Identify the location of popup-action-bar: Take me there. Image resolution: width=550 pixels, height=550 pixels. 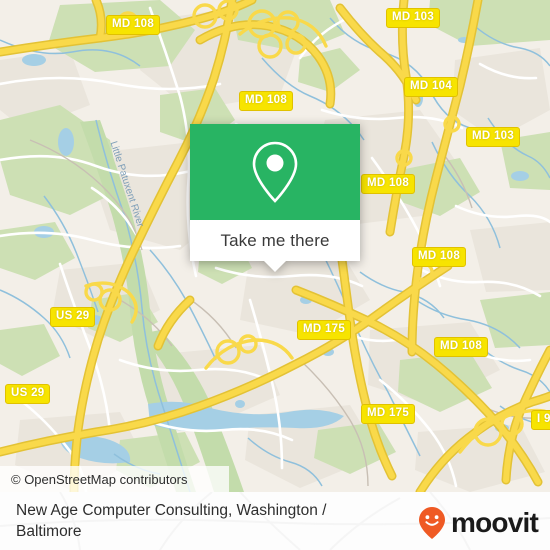
(275, 240).